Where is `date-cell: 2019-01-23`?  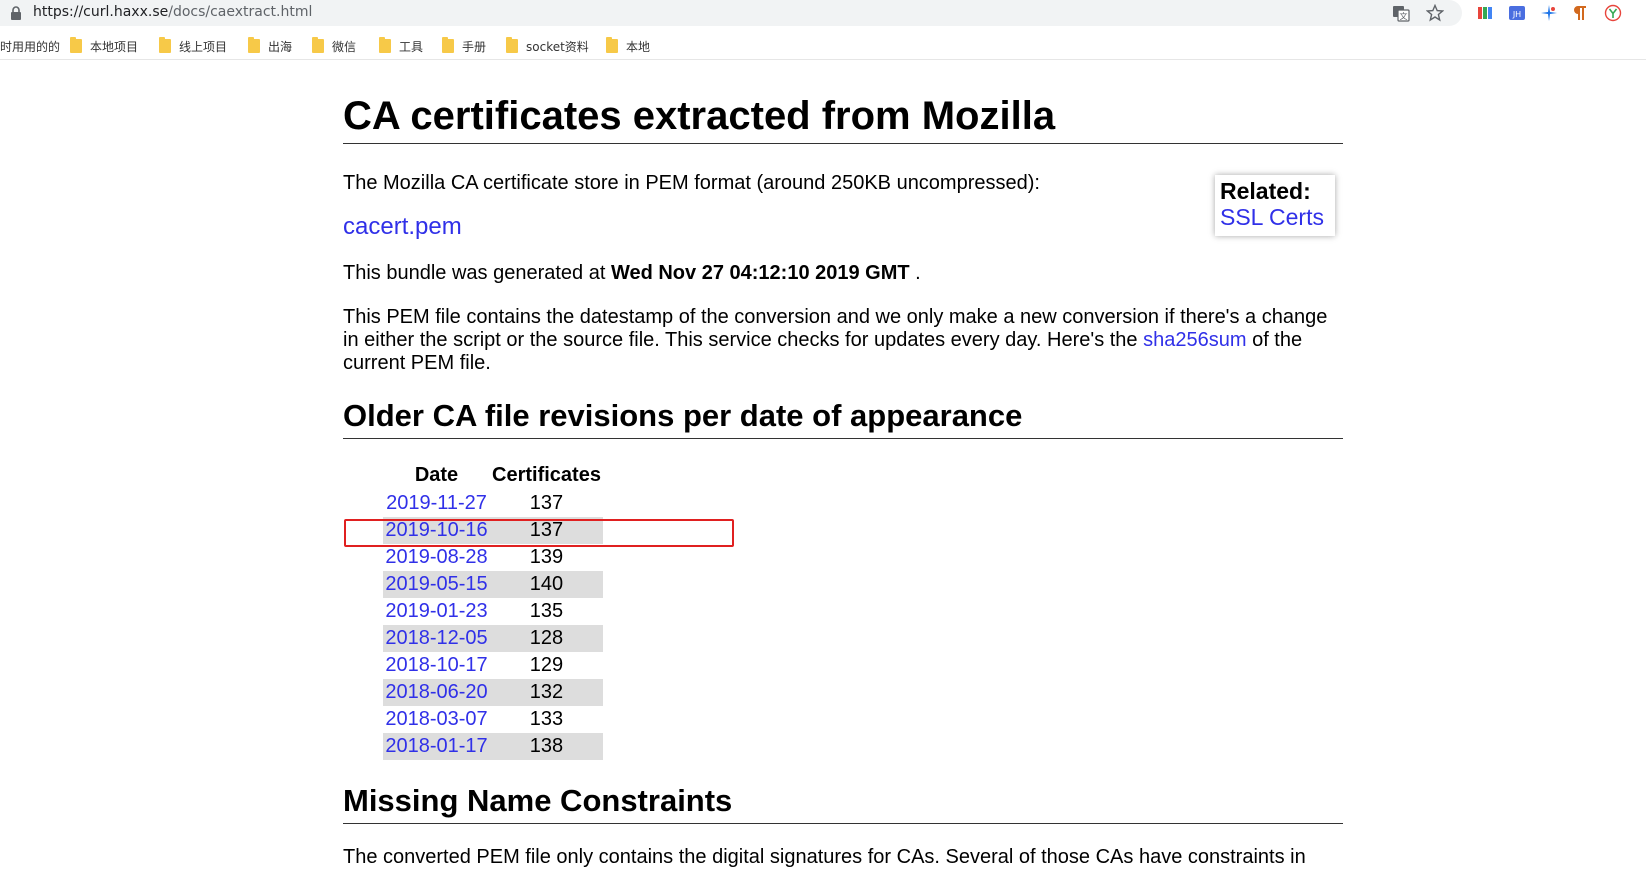
date-cell: 2019-01-23 is located at coordinates (436, 611).